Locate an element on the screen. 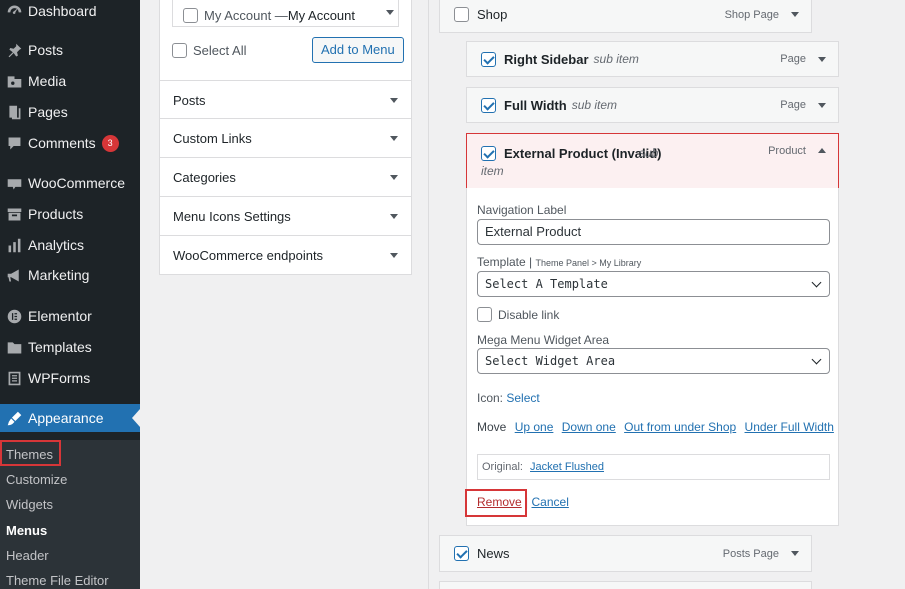 The image size is (905, 589). sidebar-item-label: Posts is located at coordinates (46, 50).